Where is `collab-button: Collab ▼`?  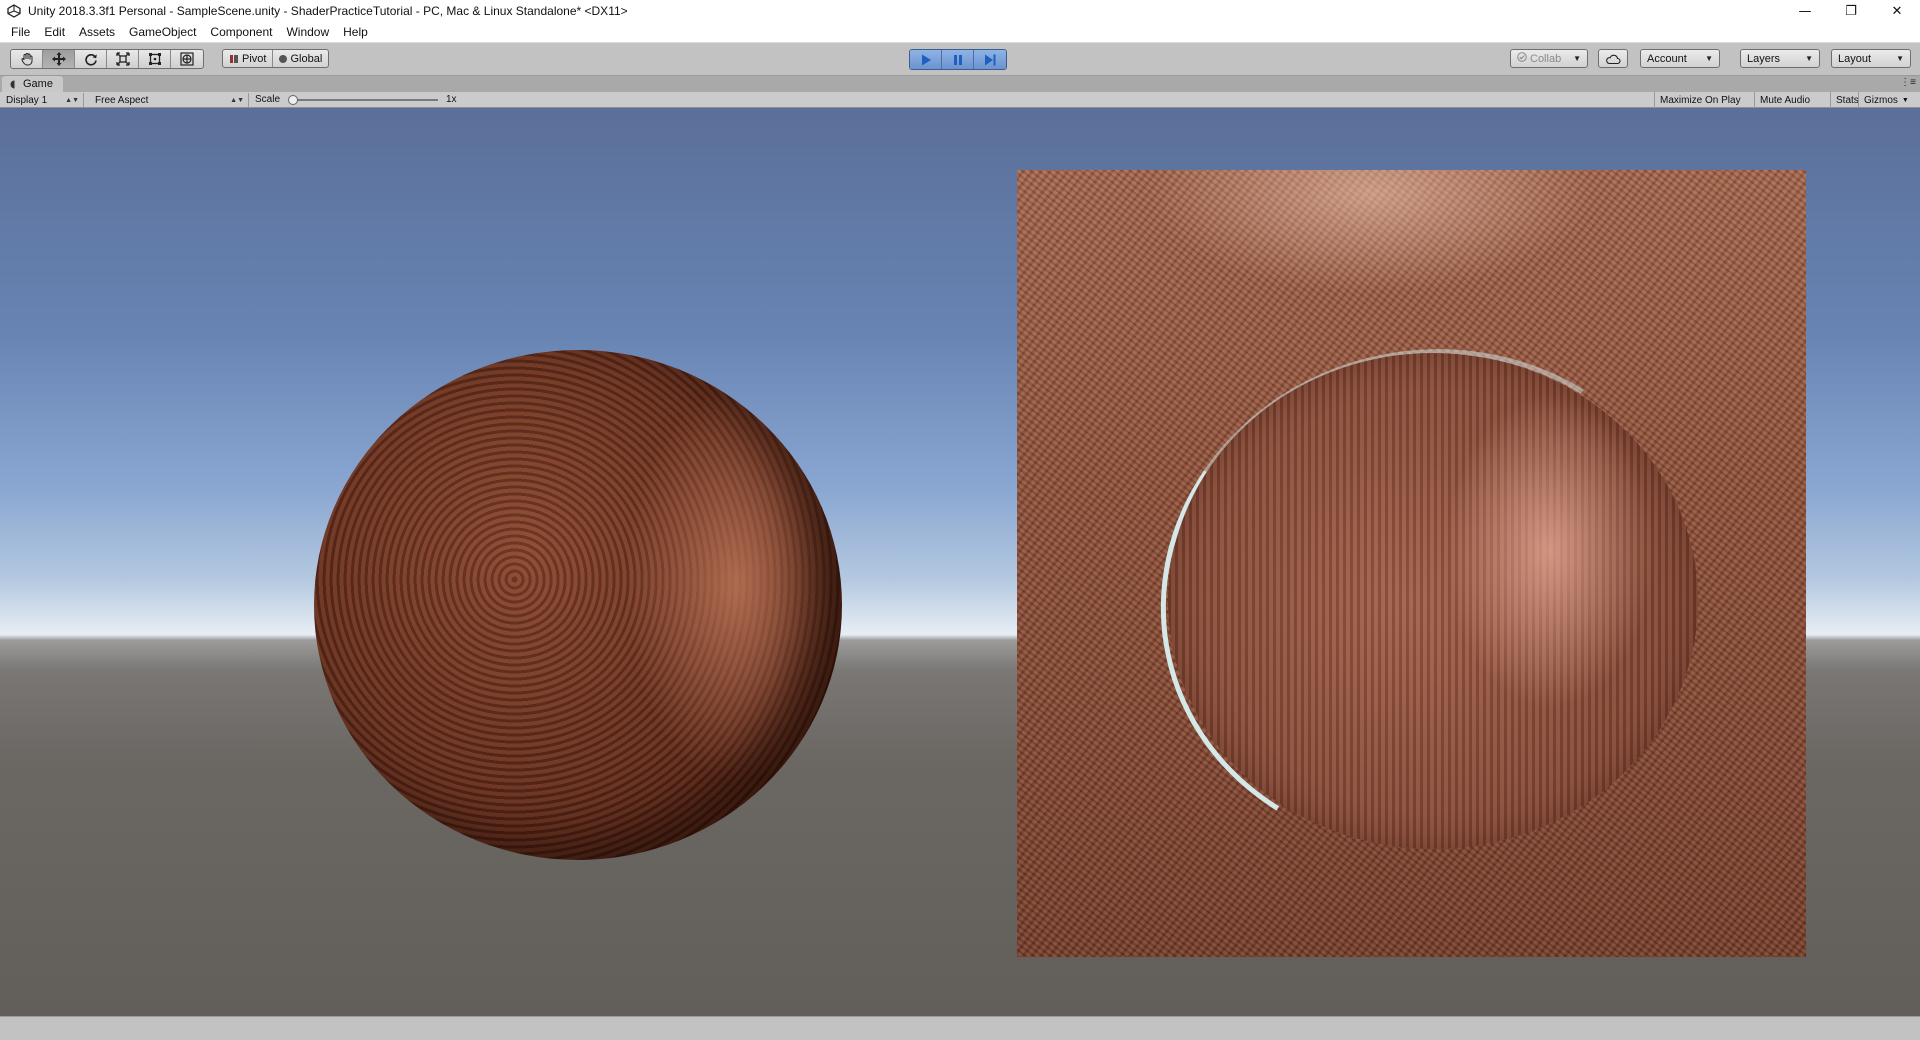
collab-button: Collab ▼ is located at coordinates (1549, 58).